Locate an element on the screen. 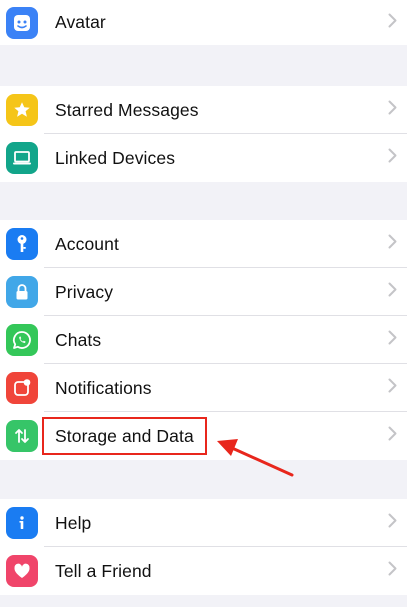 The width and height of the screenshot is (407, 607). settings-item-chats: Chats is located at coordinates (203, 340).